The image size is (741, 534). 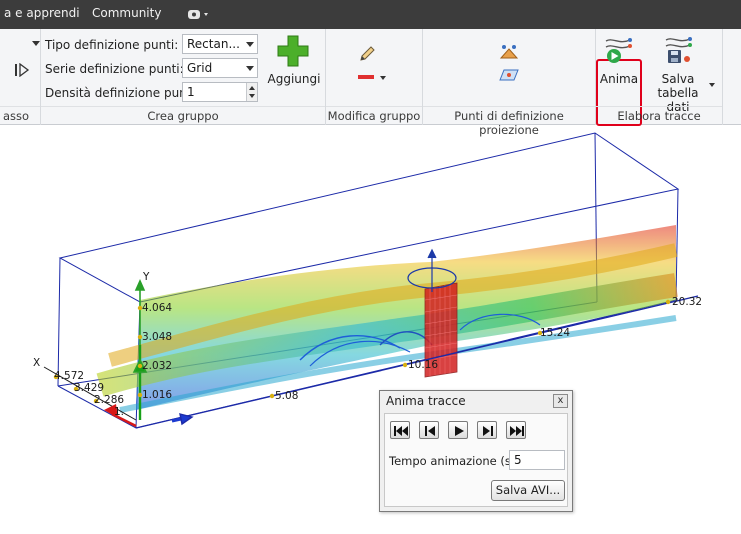 I want to click on step-back-icon, so click(x=430, y=431).